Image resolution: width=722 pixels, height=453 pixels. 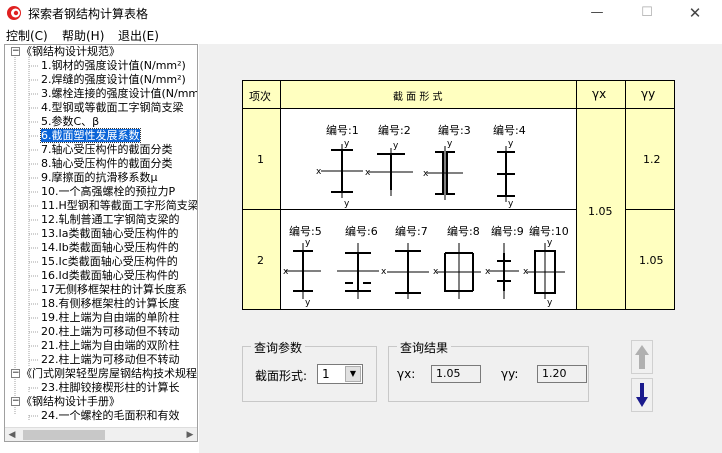 I want to click on tree-item: 5.参数C、β, so click(x=70, y=122).